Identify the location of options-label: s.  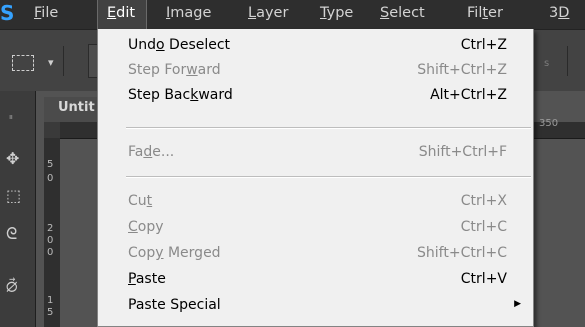
(547, 63).